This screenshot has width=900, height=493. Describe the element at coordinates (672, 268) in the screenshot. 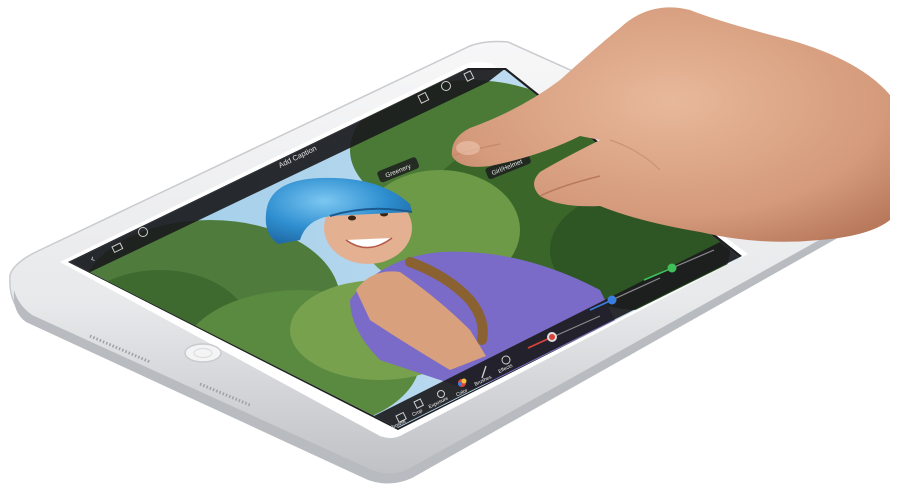

I see `slider-handle-green` at that location.